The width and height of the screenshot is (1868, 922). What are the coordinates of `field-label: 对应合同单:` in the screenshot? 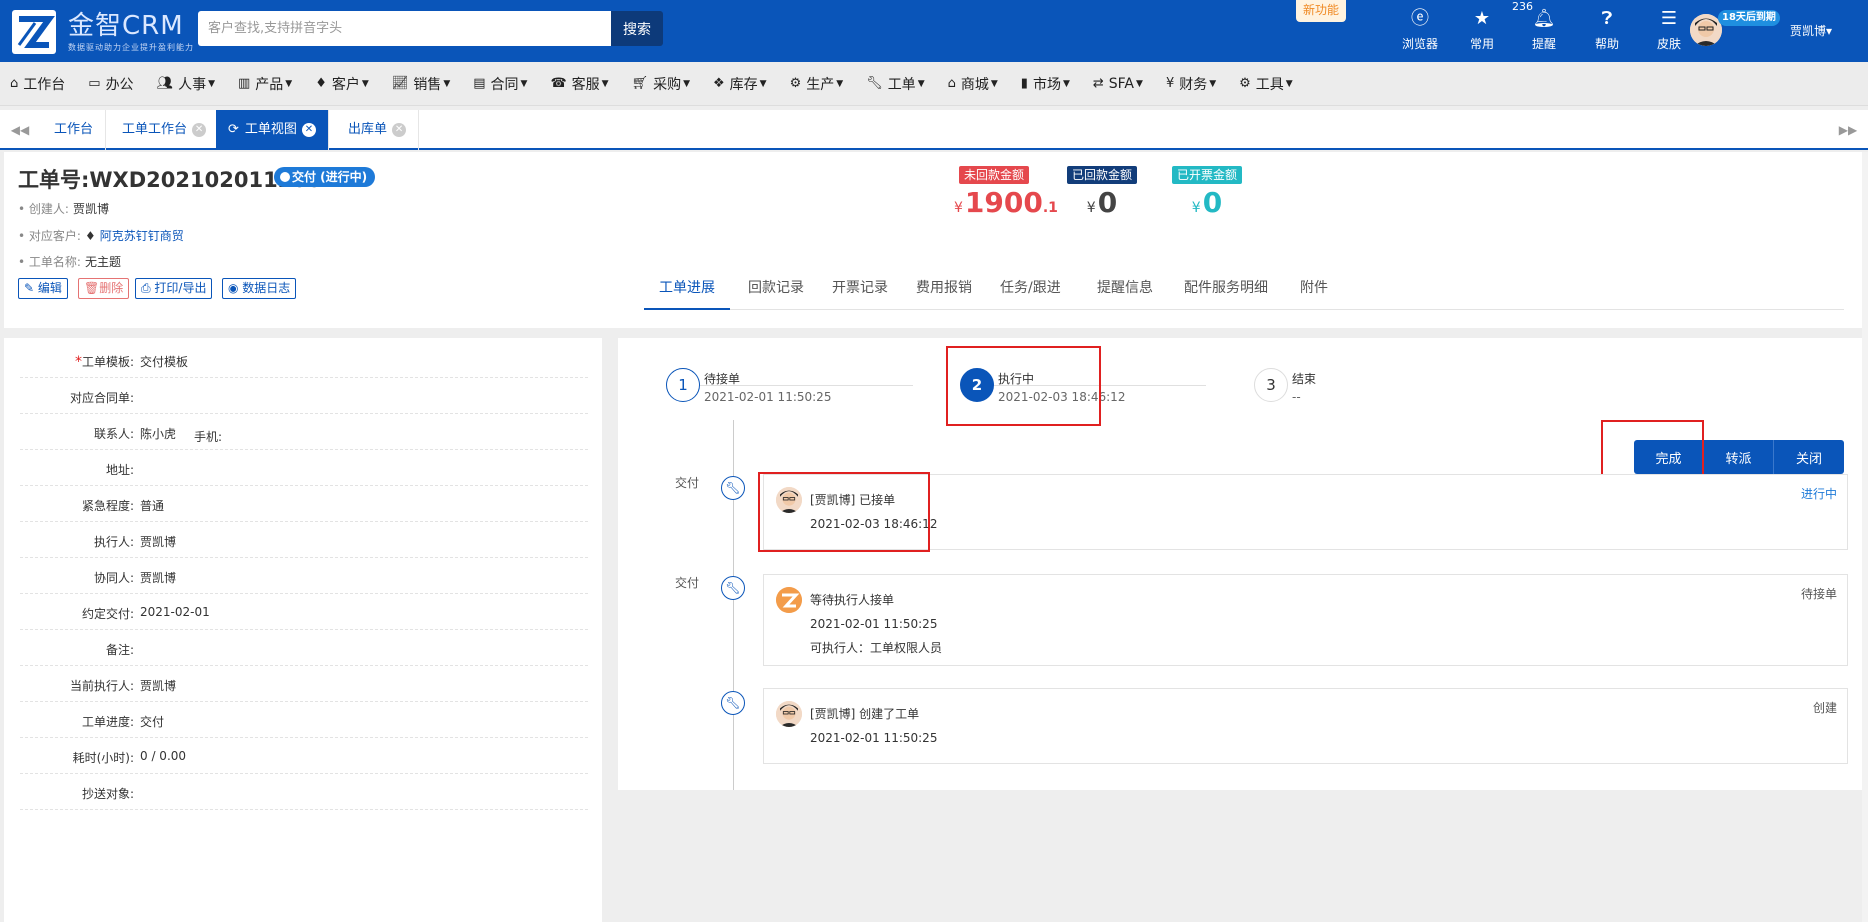 It's located at (102, 397).